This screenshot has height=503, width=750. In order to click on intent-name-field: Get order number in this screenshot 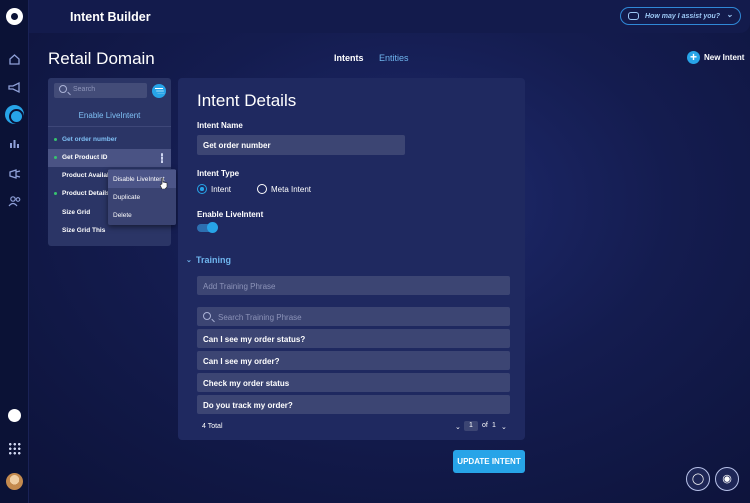, I will do `click(301, 145)`.